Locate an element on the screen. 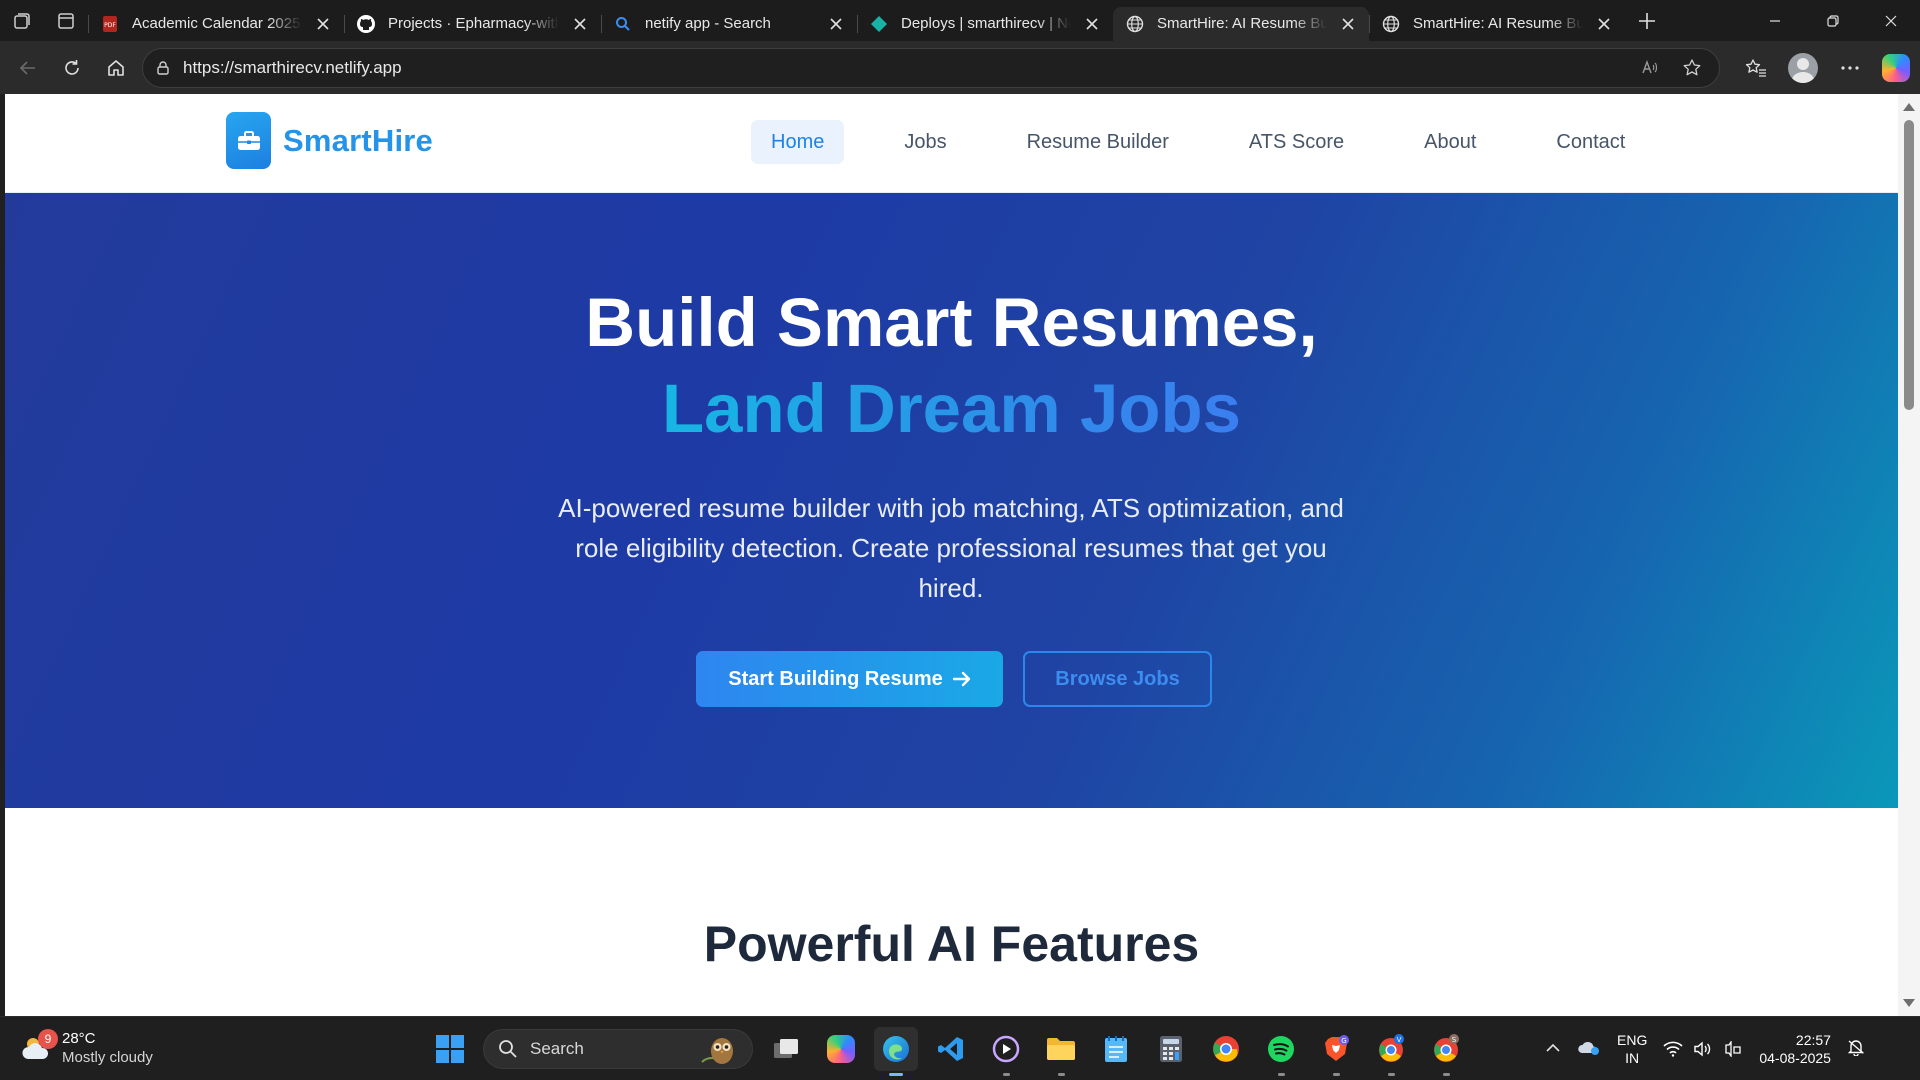 The height and width of the screenshot is (1080, 1920). scroll-up-icon is located at coordinates (1909, 107).